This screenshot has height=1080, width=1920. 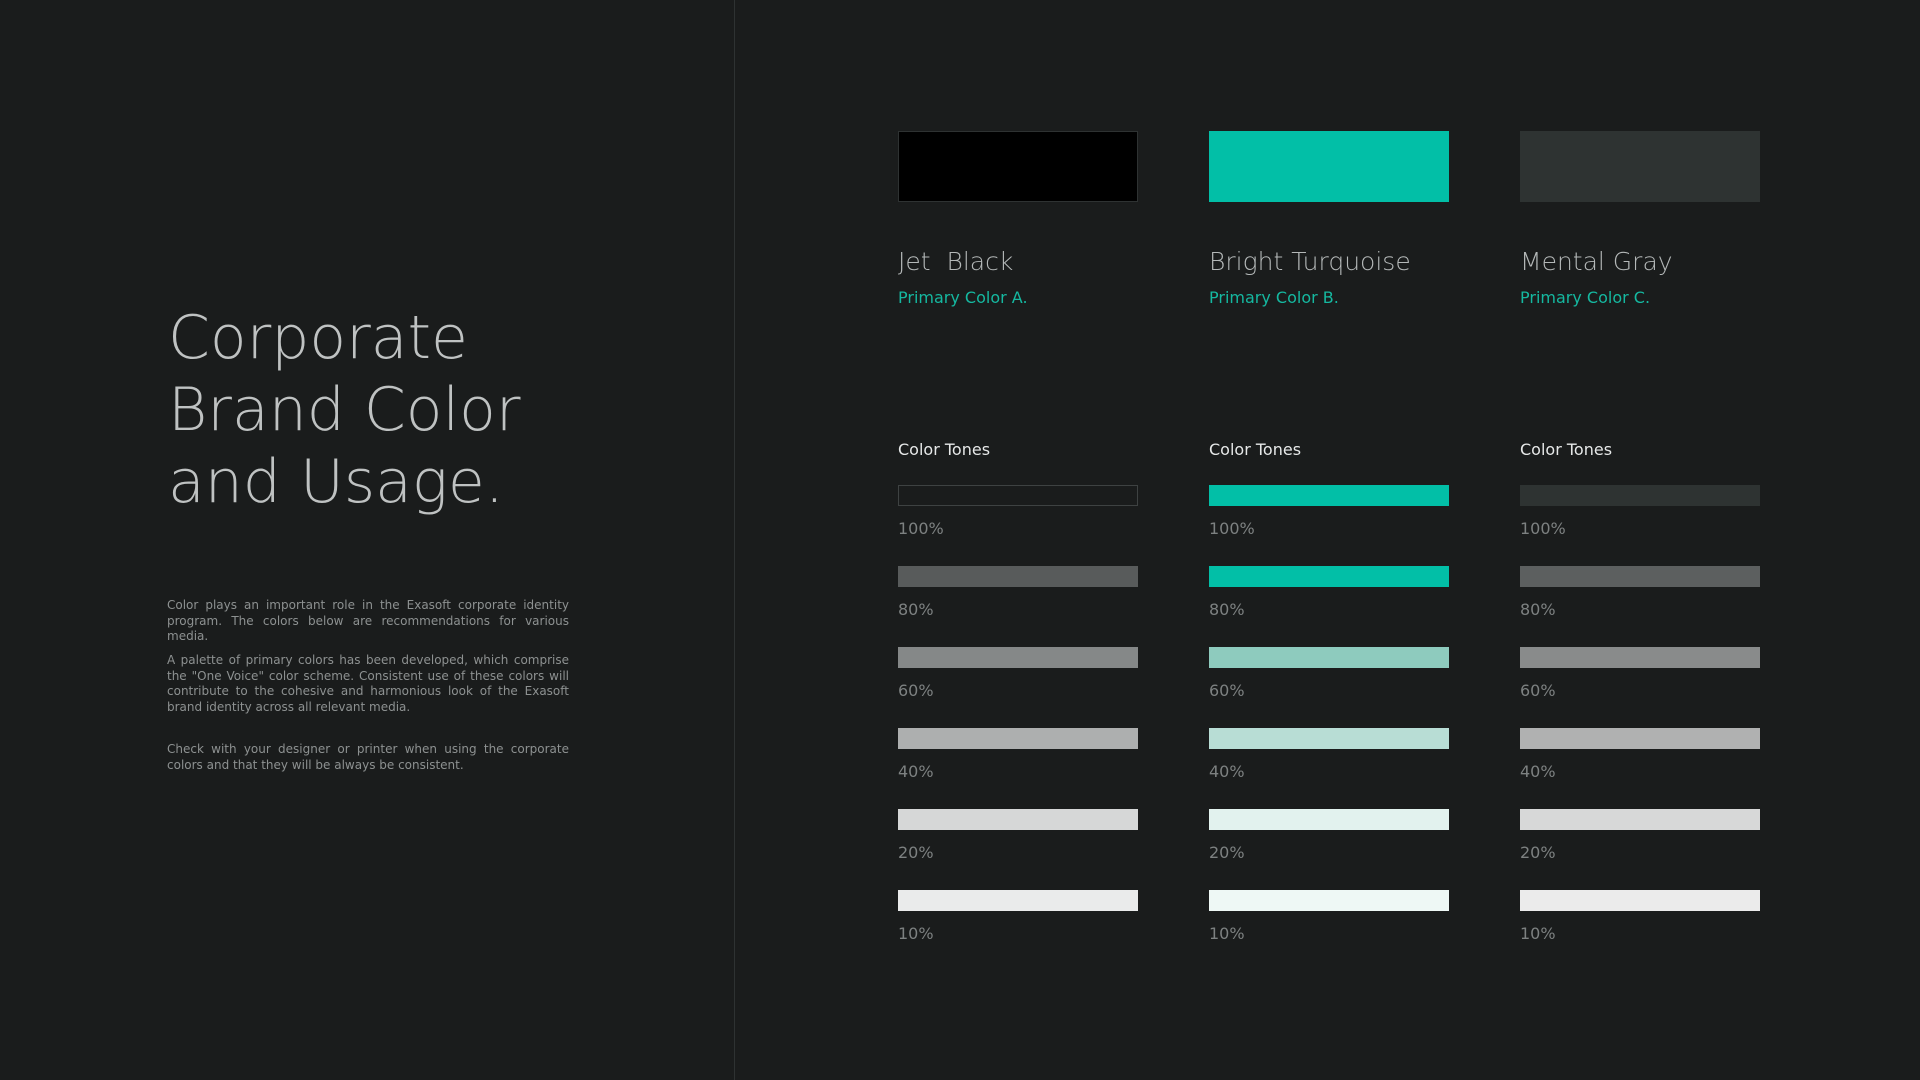 I want to click on color-name: Mental Gray, so click(x=1596, y=261).